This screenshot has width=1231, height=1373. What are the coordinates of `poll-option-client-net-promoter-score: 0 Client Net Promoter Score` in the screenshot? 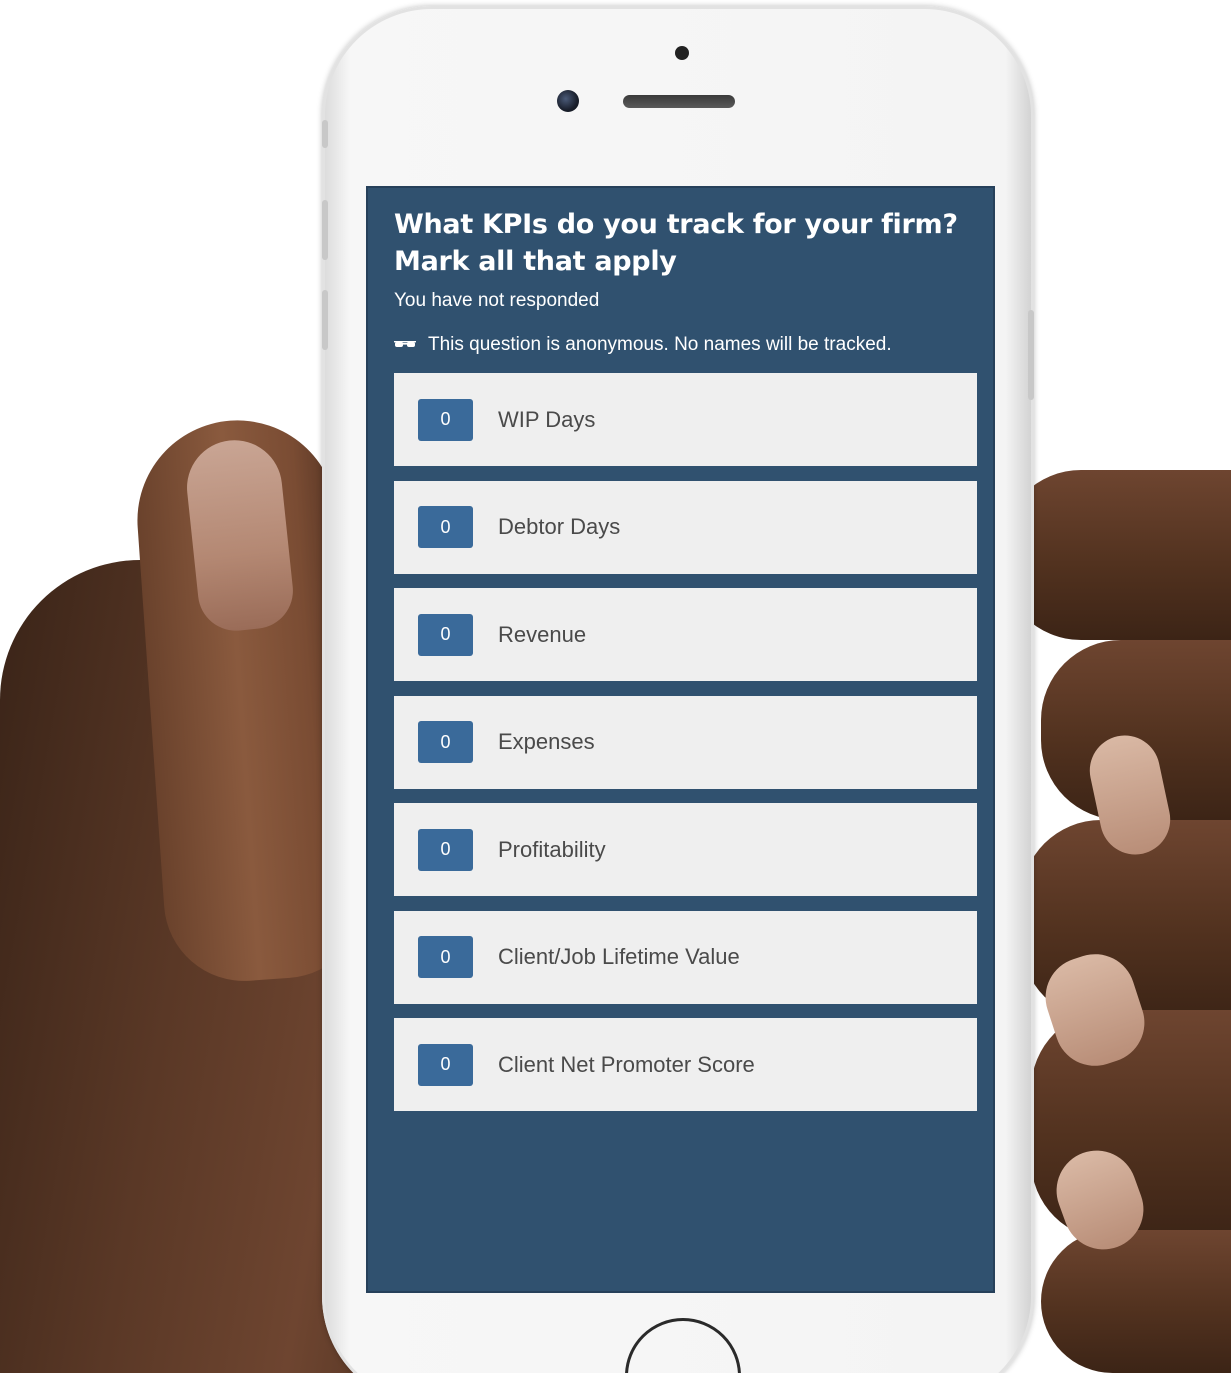 It's located at (685, 1064).